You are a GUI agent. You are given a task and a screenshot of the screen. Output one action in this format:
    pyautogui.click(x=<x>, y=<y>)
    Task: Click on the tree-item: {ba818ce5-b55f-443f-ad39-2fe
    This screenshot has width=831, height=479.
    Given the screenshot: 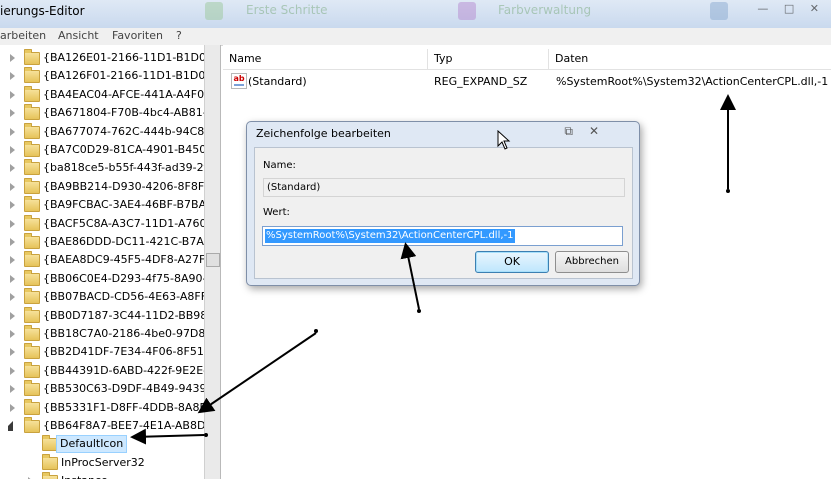 What is the action you would take?
    pyautogui.click(x=107, y=167)
    